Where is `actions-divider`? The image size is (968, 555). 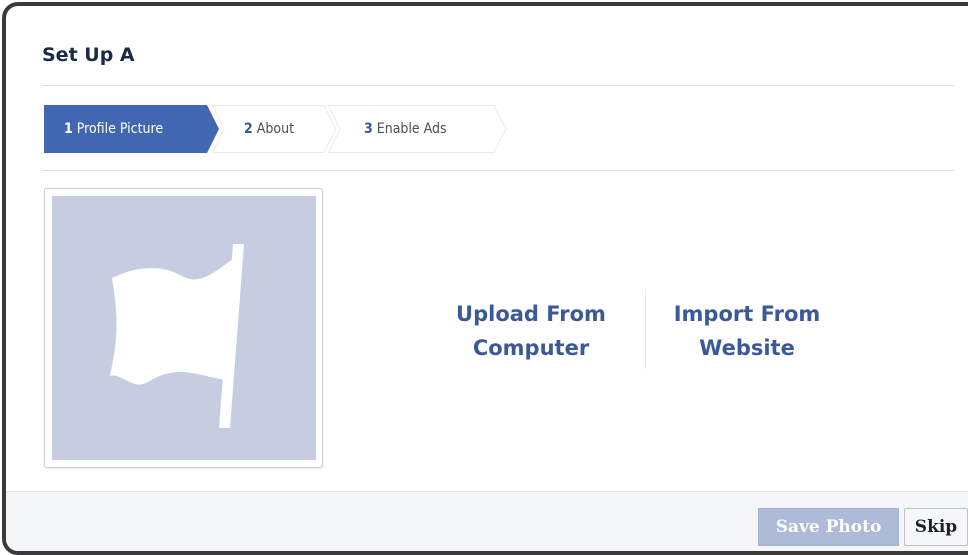
actions-divider is located at coordinates (645, 329).